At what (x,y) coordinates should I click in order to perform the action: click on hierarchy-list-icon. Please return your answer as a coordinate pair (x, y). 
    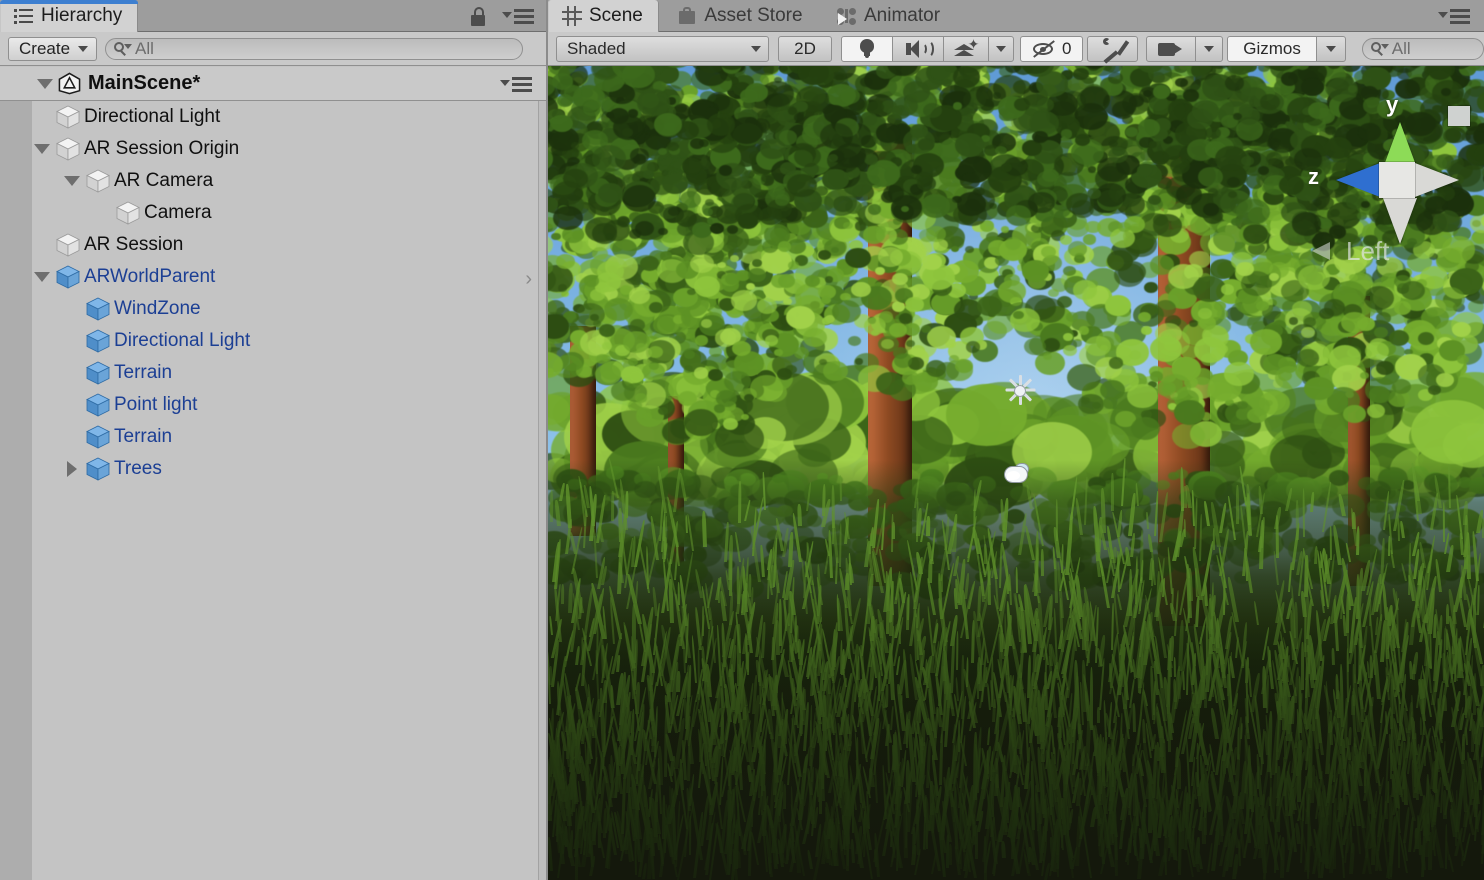
    Looking at the image, I should click on (24, 16).